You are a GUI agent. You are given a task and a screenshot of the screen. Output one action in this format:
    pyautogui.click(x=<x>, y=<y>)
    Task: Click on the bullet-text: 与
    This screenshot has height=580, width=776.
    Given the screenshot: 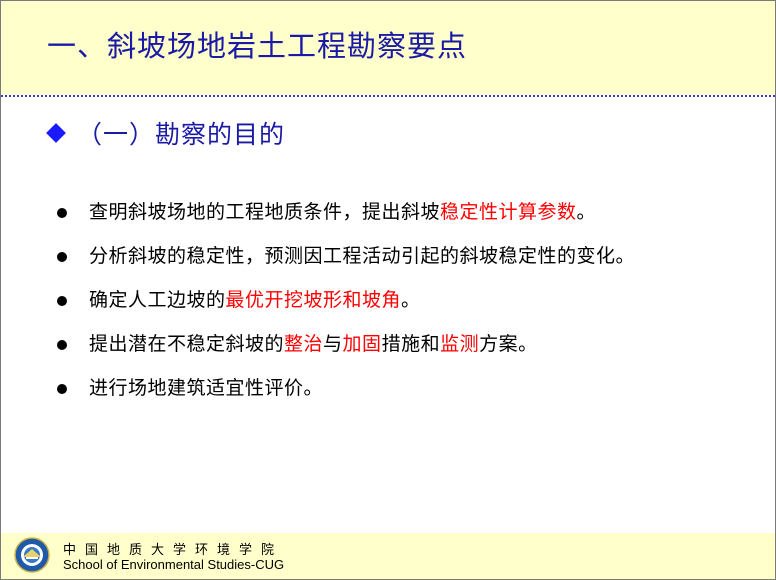 What is the action you would take?
    pyautogui.click(x=333, y=344)
    